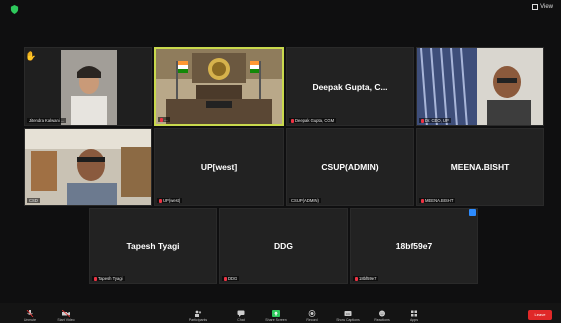 The width and height of the screenshot is (561, 323). I want to click on participant-caption: Tapesh Tyagi, so click(108, 278).